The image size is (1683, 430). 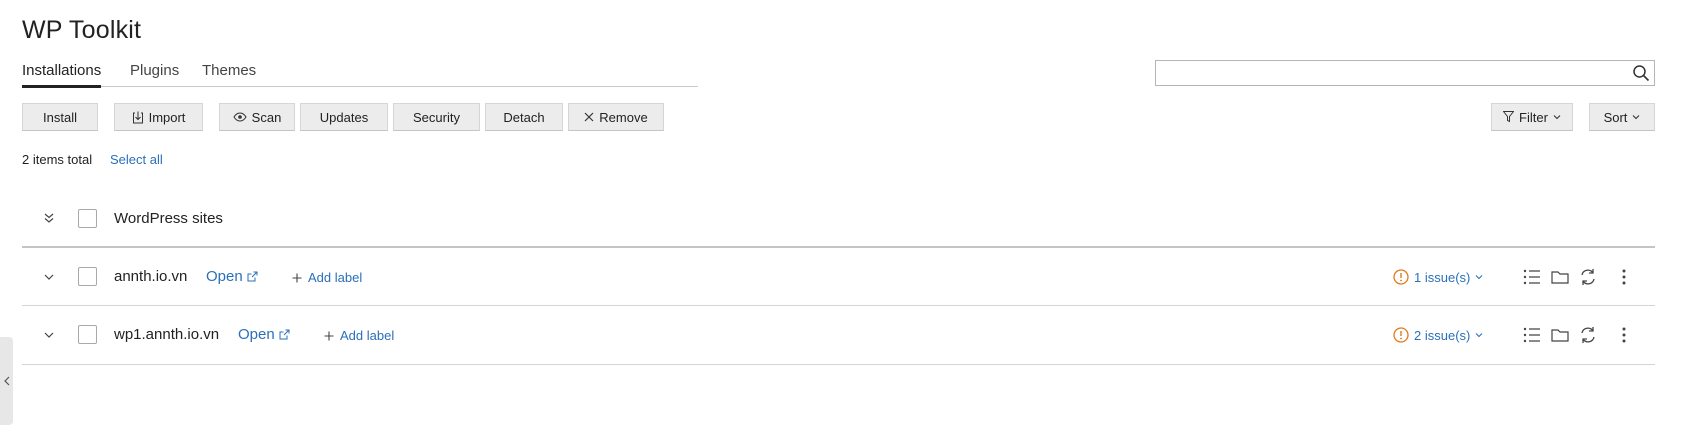 I want to click on scan-button: Scan, so click(x=257, y=117).